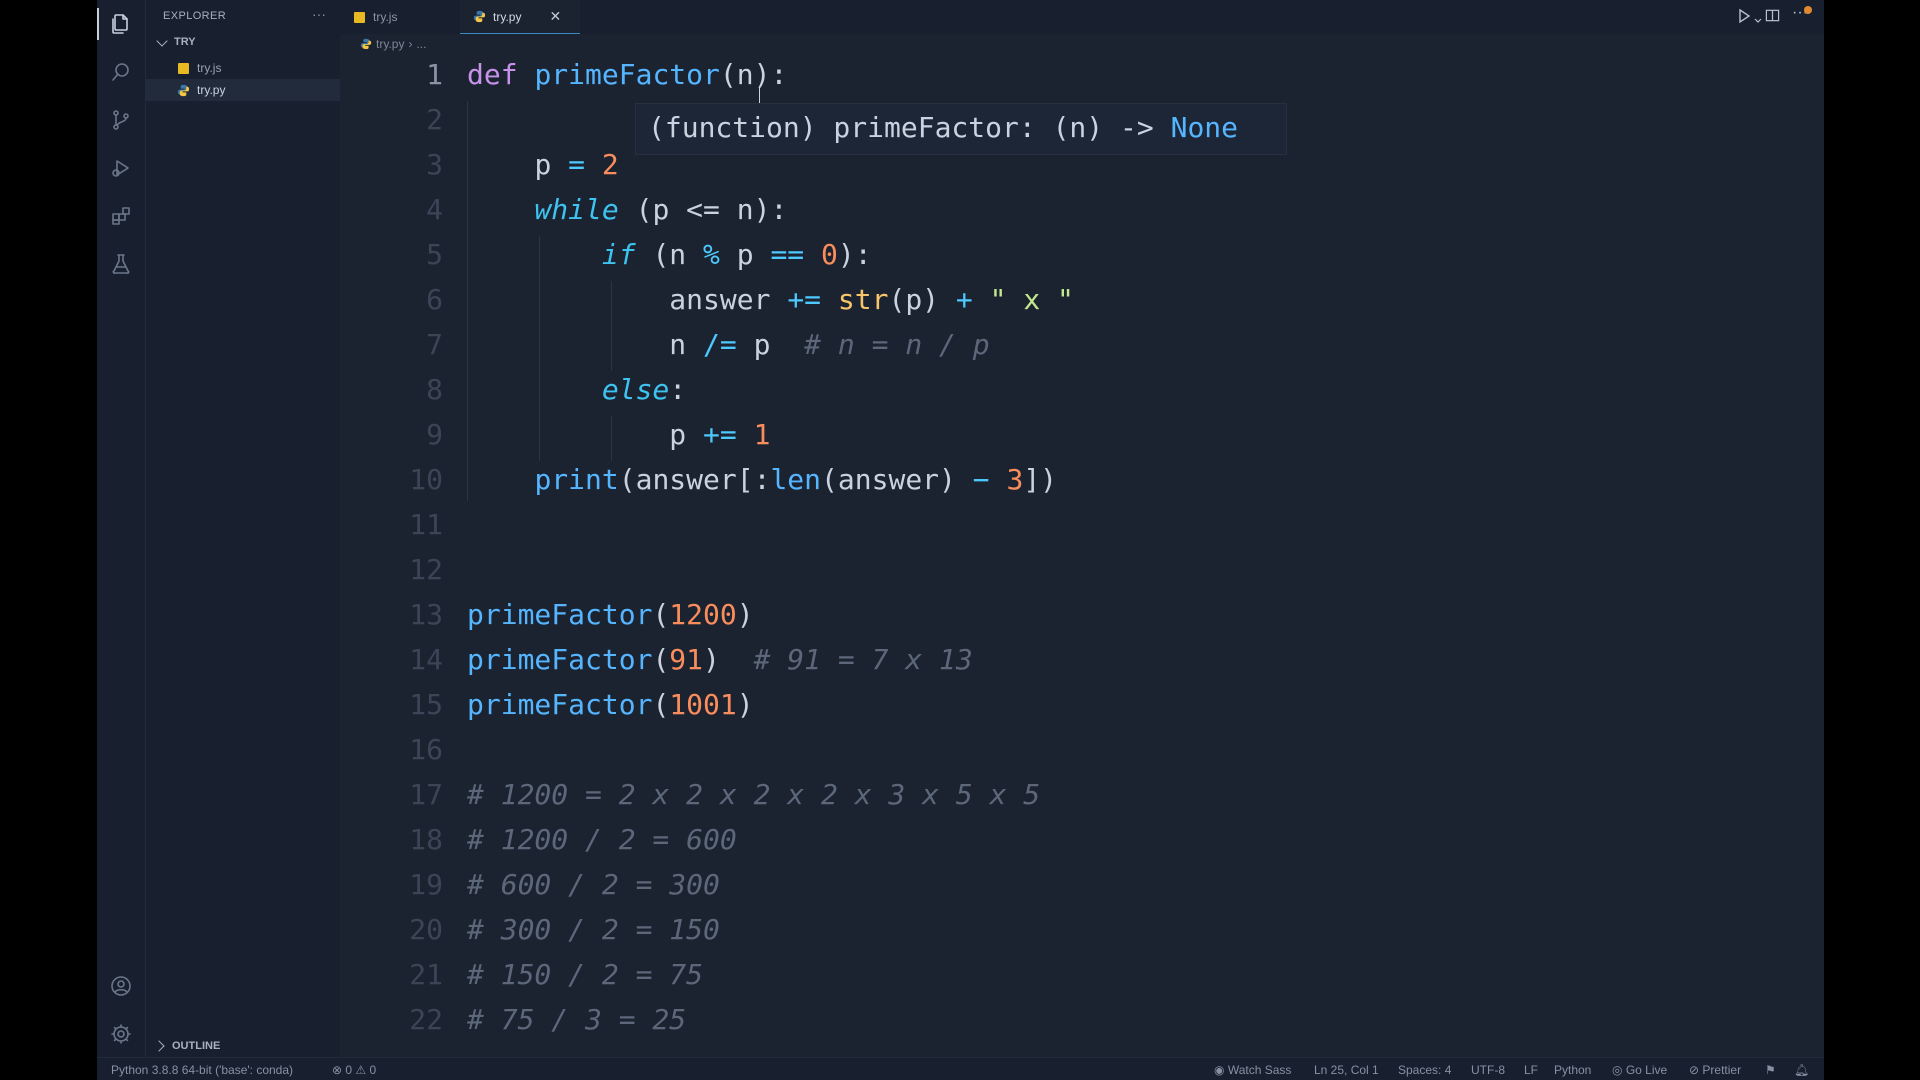  What do you see at coordinates (1715, 1070) in the screenshot?
I see `prettier-button: ⊘ Prettier` at bounding box center [1715, 1070].